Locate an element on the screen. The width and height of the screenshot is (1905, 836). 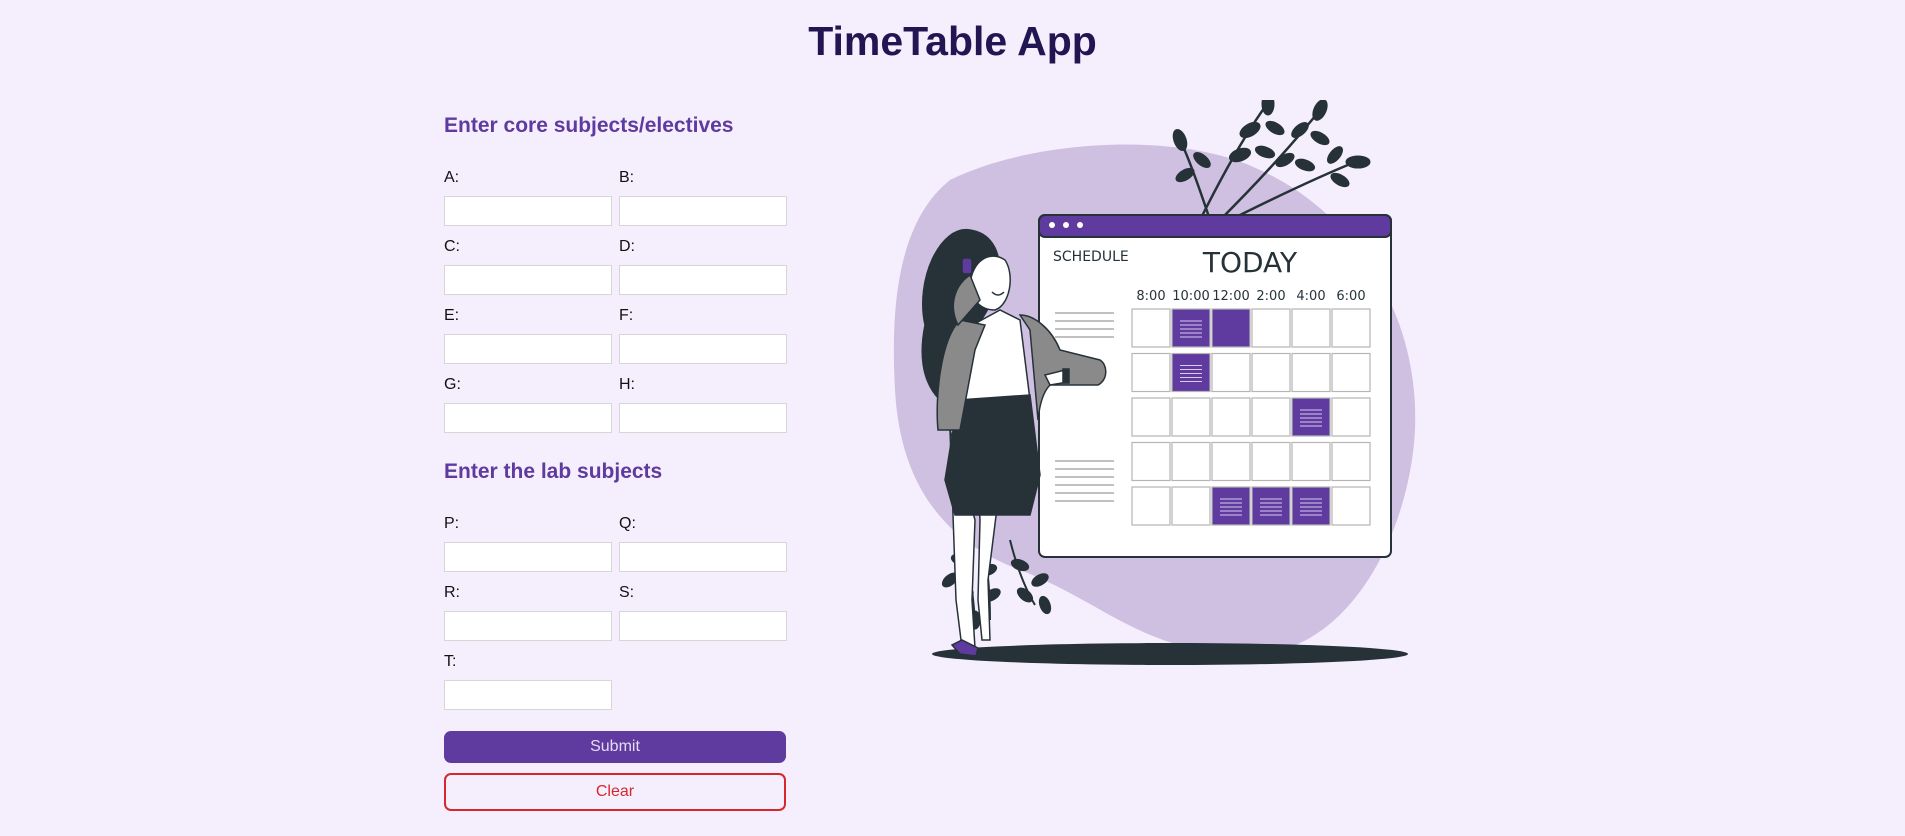
time-label: 2:00 is located at coordinates (1270, 296).